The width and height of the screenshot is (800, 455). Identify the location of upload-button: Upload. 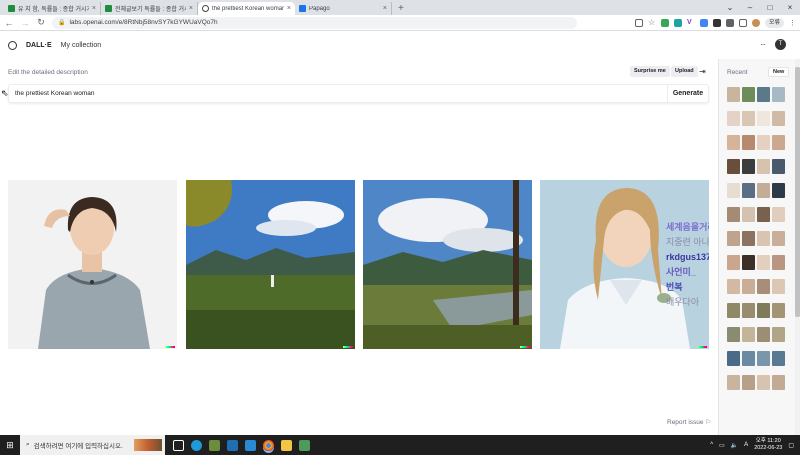
(684, 71).